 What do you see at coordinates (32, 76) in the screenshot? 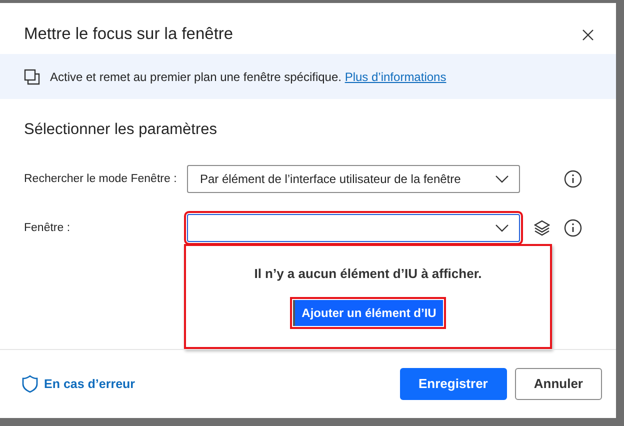
I see `windows-icon` at bounding box center [32, 76].